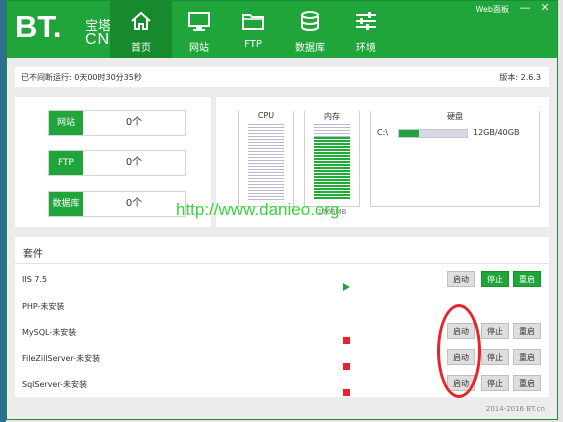 The width and height of the screenshot is (563, 422). What do you see at coordinates (253, 23) in the screenshot?
I see `folder-icon` at bounding box center [253, 23].